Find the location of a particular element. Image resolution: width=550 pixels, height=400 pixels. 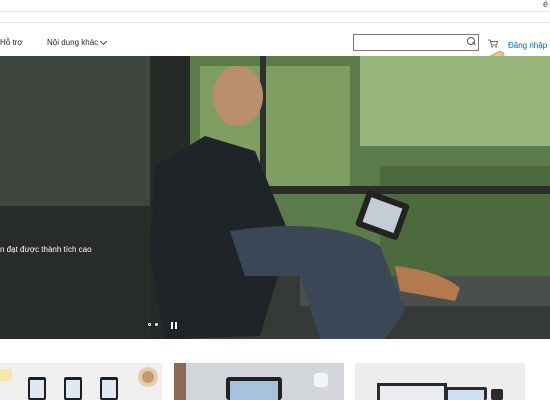

carousel-dot is located at coordinates (149, 324).